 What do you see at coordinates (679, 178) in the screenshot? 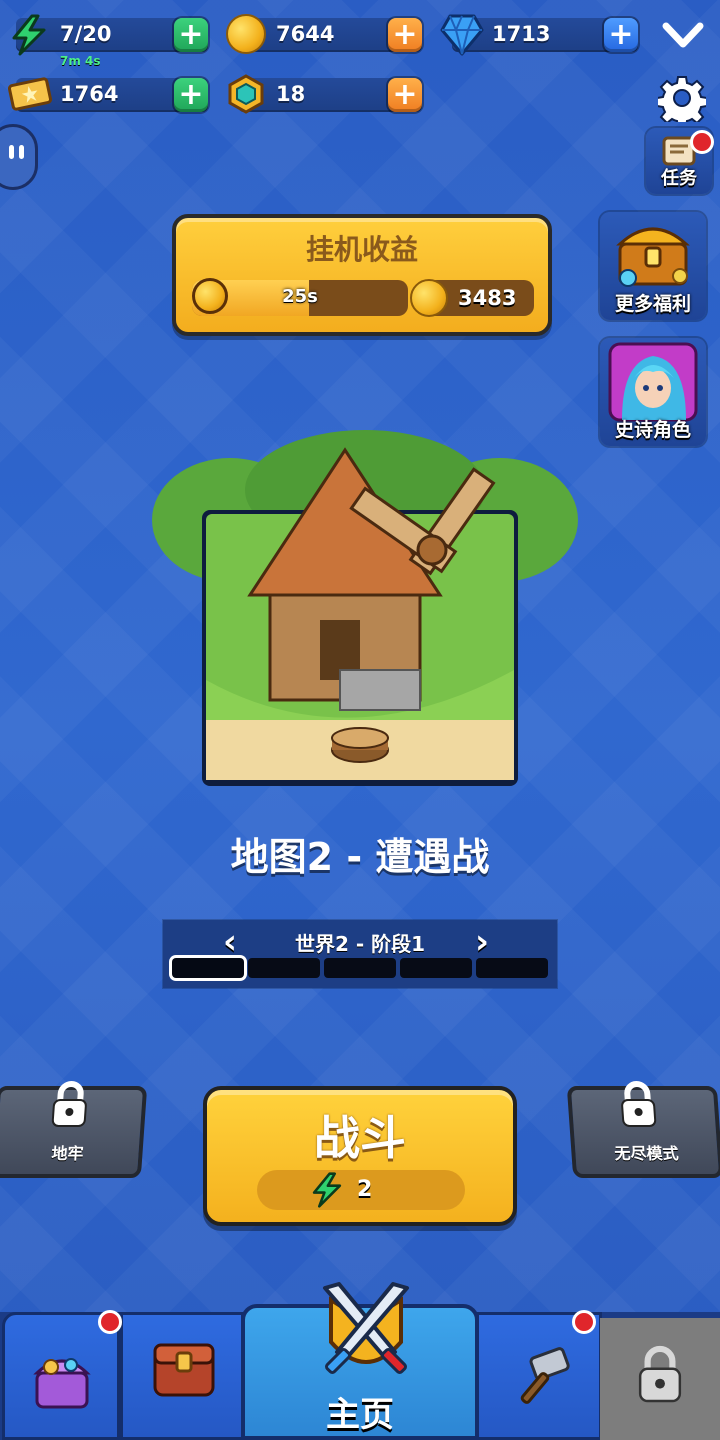
I see `tasks-label: 任务` at bounding box center [679, 178].